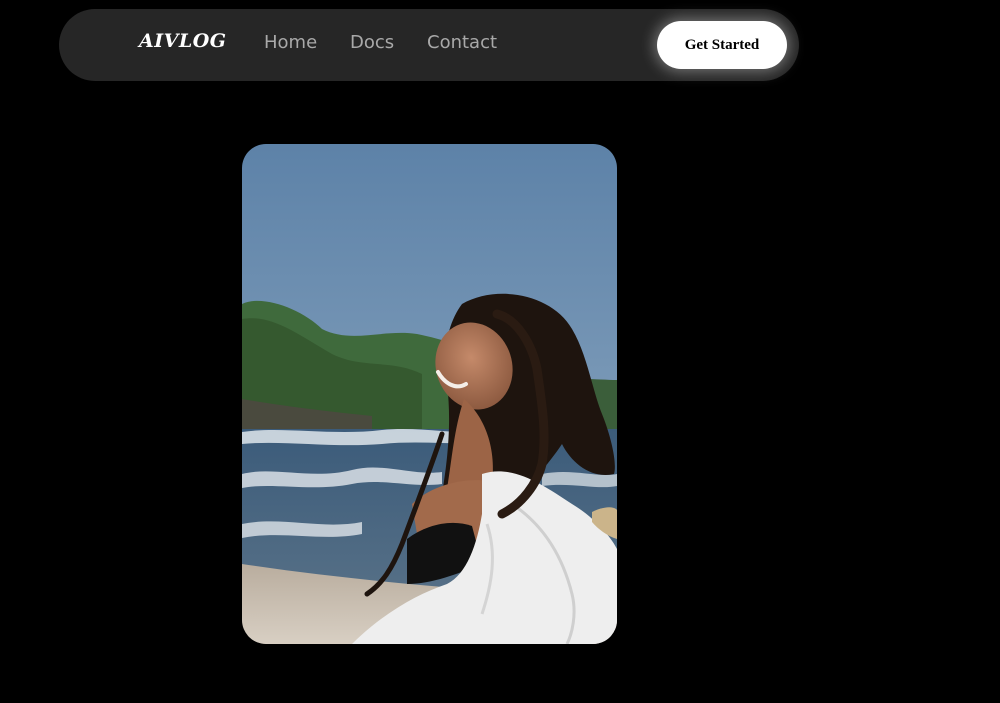 This screenshot has height=703, width=1000. Describe the element at coordinates (722, 45) in the screenshot. I see `get-started-button: Get Started` at that location.